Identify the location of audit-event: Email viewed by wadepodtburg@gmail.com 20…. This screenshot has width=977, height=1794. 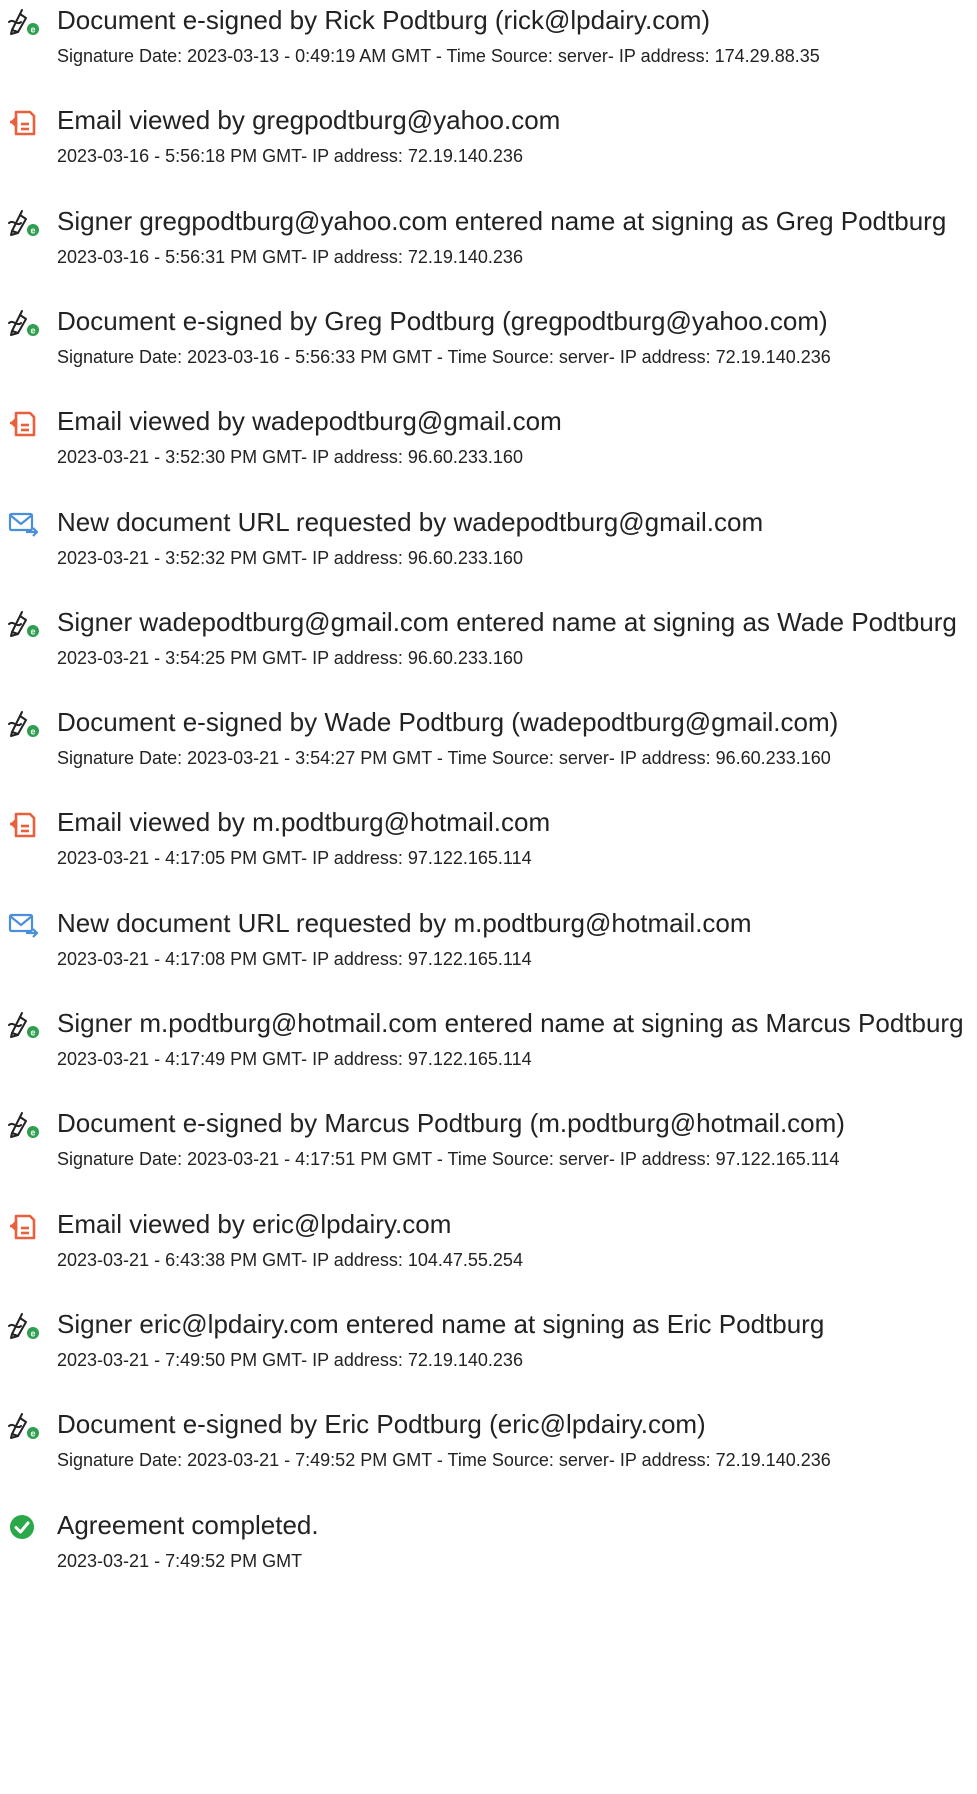
(488, 446).